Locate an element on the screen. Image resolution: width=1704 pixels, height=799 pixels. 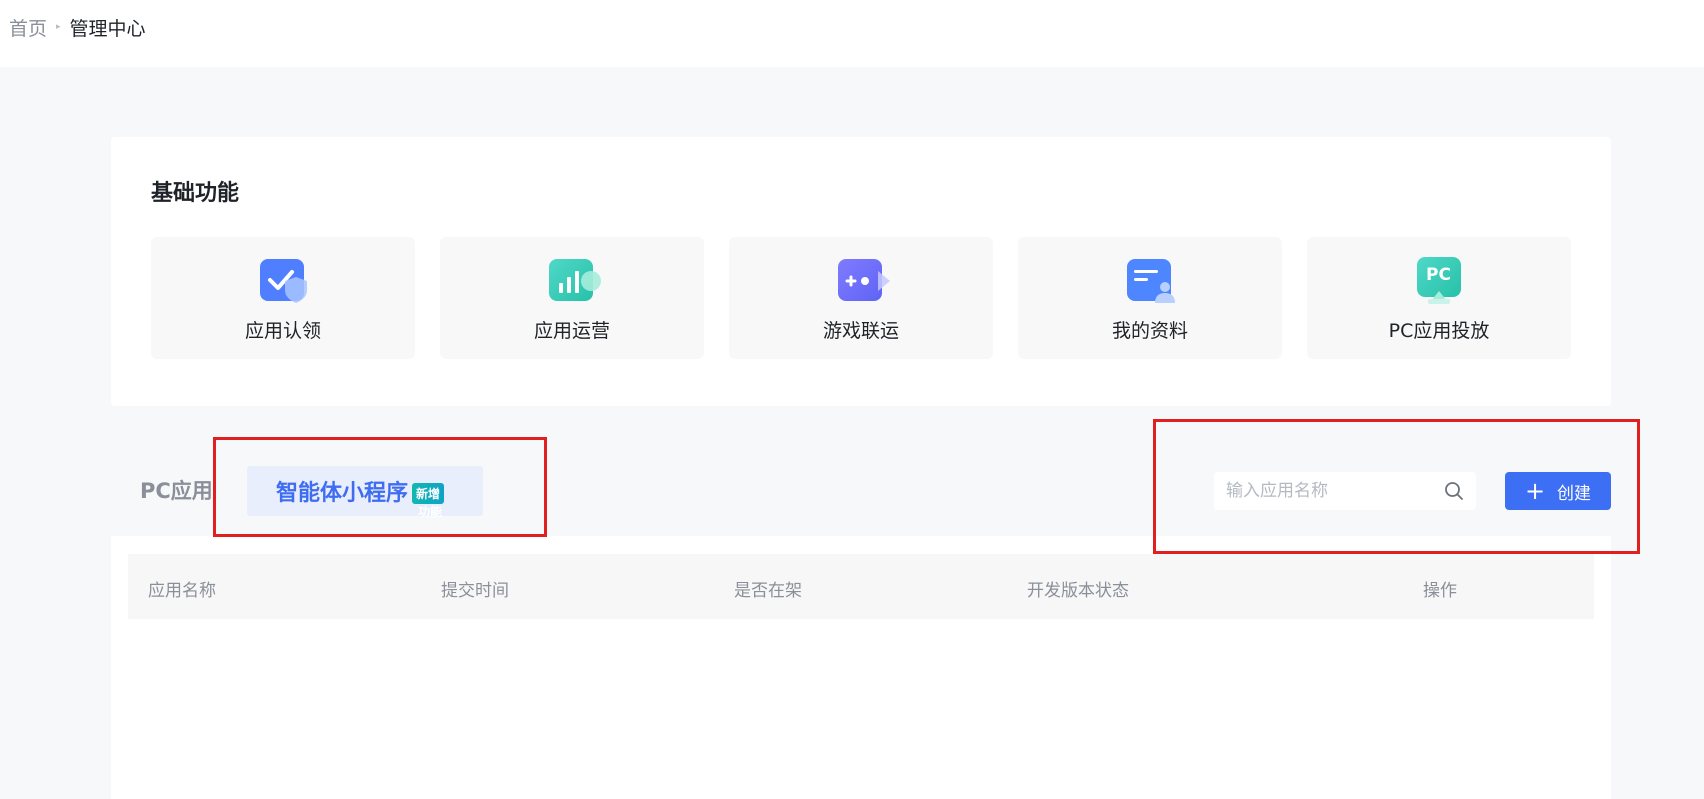
tile-label: 游戏联运 is located at coordinates (860, 331).